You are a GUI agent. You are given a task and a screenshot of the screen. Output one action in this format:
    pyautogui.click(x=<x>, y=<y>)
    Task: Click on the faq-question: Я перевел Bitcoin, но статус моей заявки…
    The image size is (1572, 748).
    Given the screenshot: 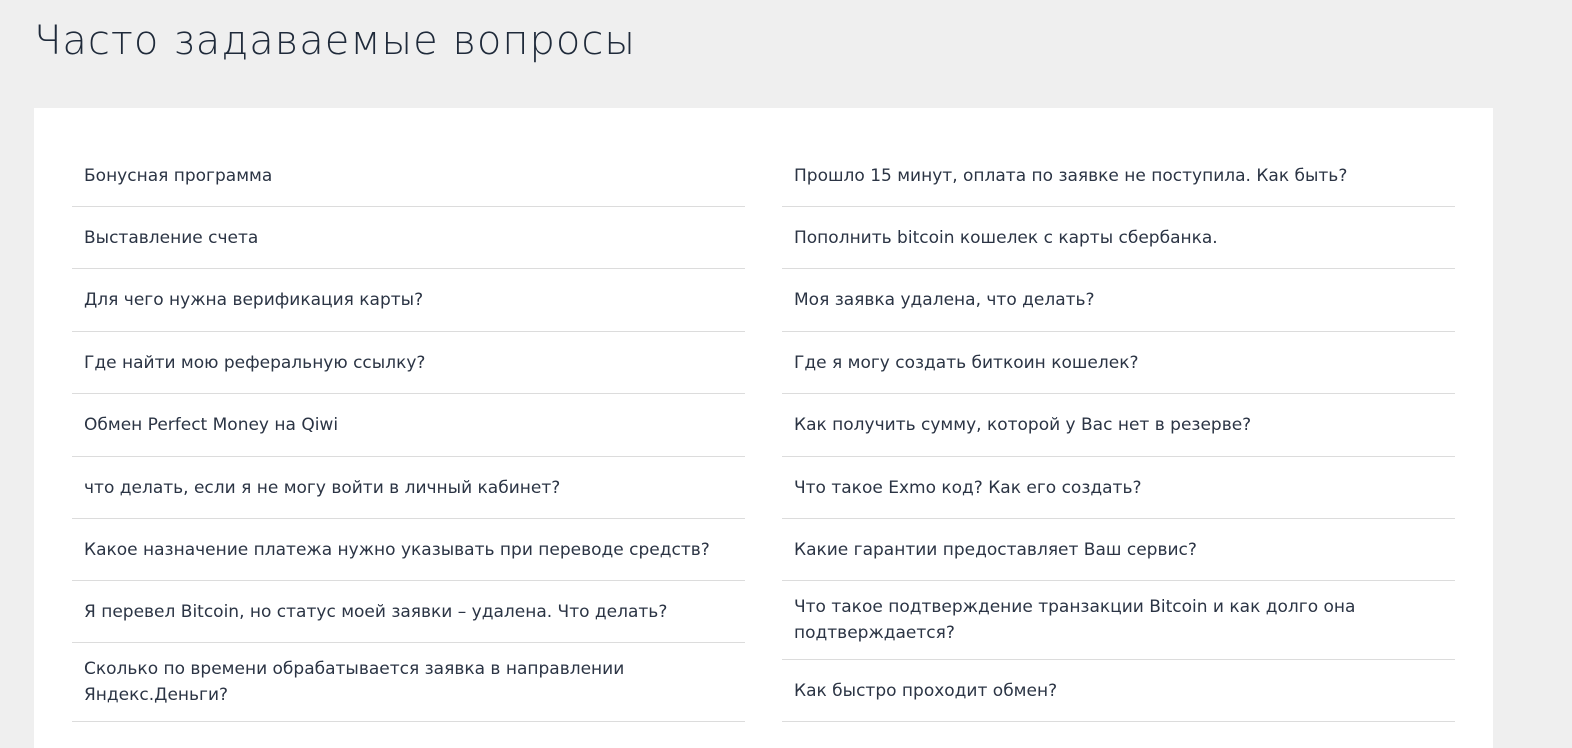 What is the action you would take?
    pyautogui.click(x=376, y=611)
    